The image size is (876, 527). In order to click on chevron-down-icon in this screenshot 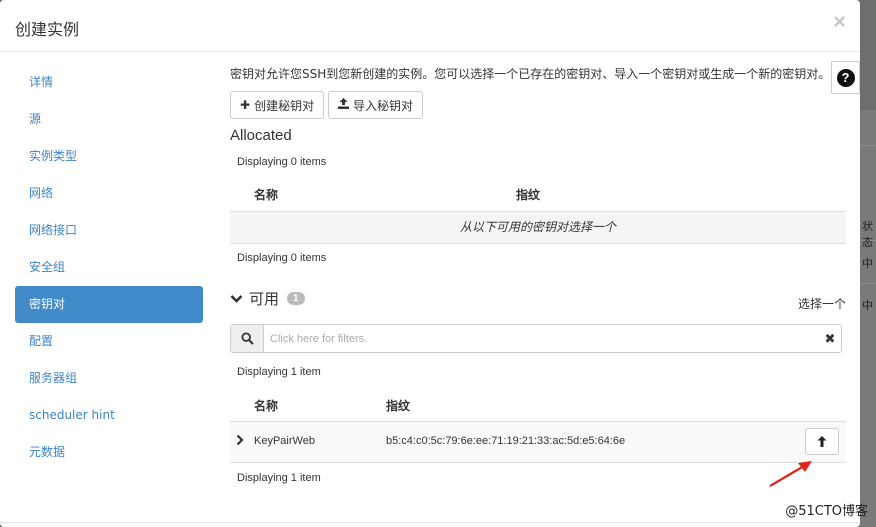, I will do `click(236, 299)`.